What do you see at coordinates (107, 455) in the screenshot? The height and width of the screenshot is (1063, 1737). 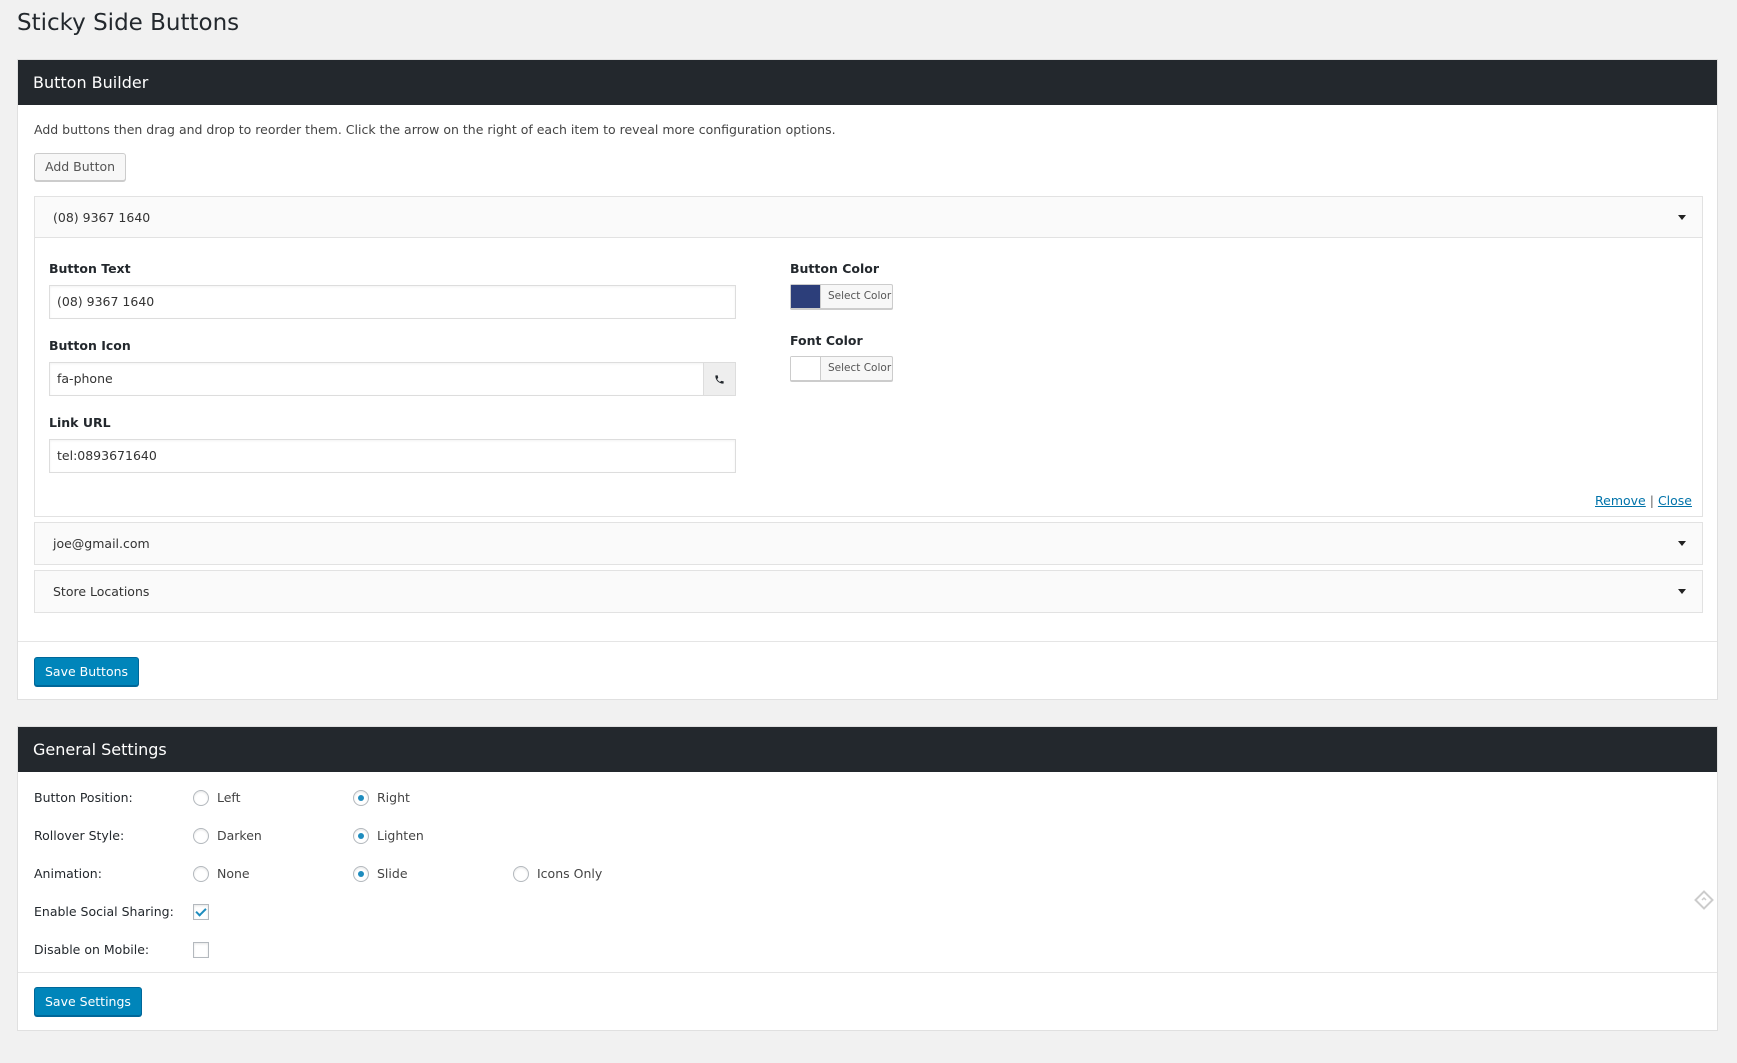 I see `link-url-value: tel:0893671640` at bounding box center [107, 455].